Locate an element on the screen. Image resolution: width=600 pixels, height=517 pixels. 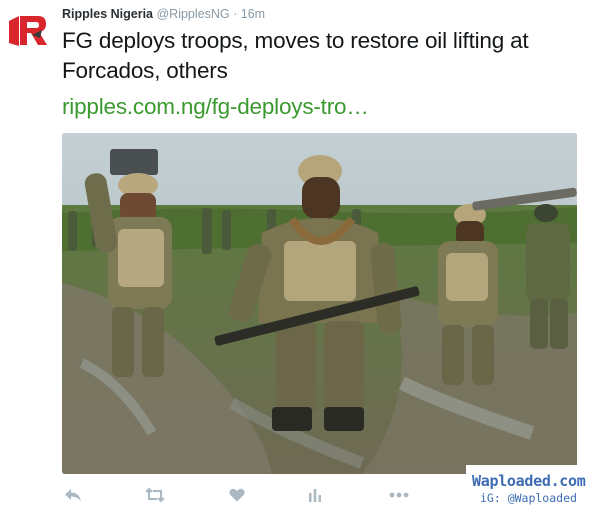
analytics-button is located at coordinates (315, 495).